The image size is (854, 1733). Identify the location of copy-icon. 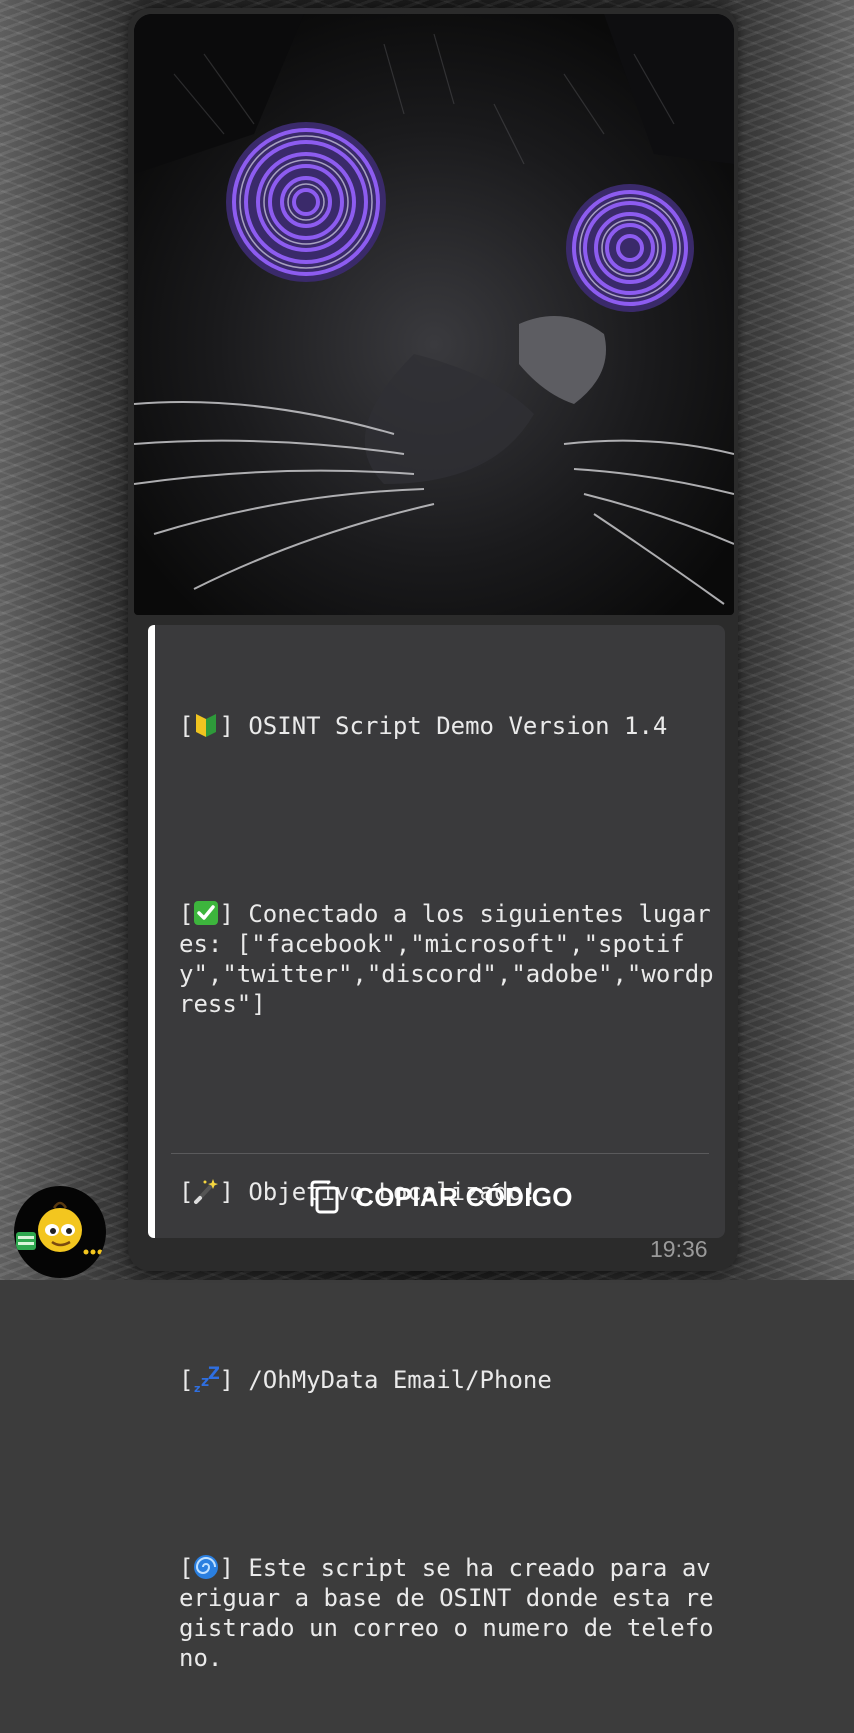
(324, 1197).